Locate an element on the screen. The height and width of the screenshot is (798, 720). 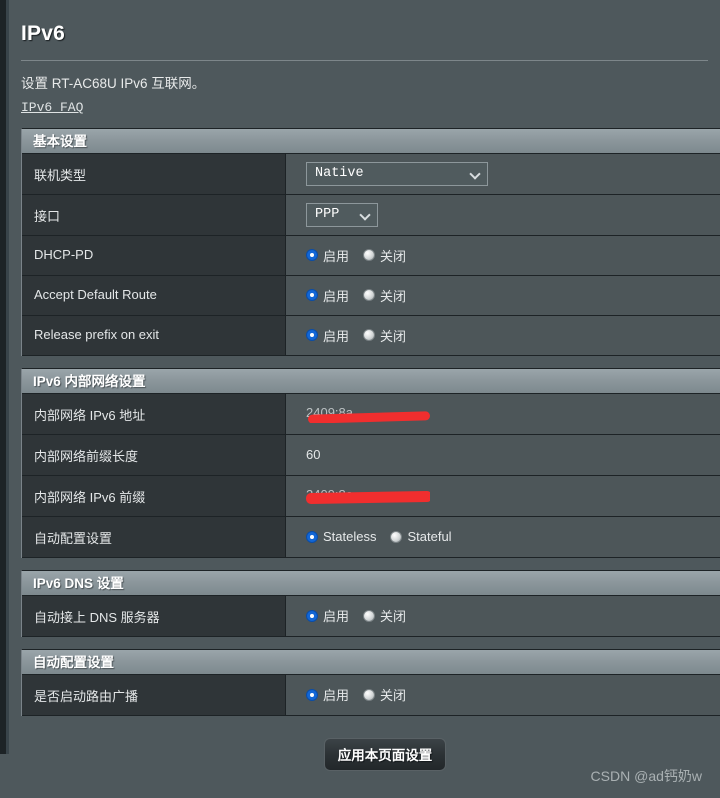
row-label-accept-default-route: Accept Default Route is located at coordinates (154, 295).